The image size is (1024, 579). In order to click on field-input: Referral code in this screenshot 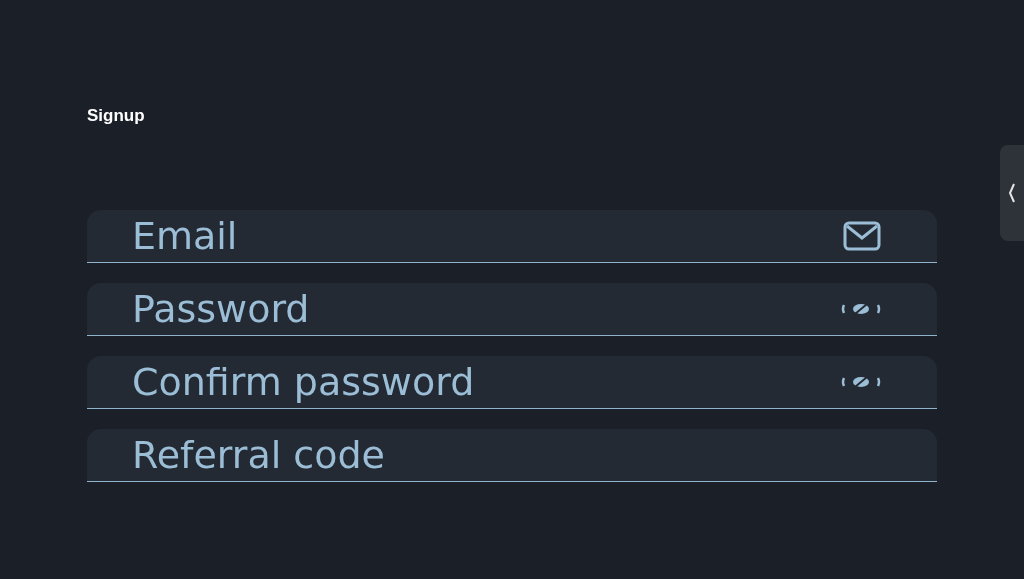, I will do `click(506, 455)`.